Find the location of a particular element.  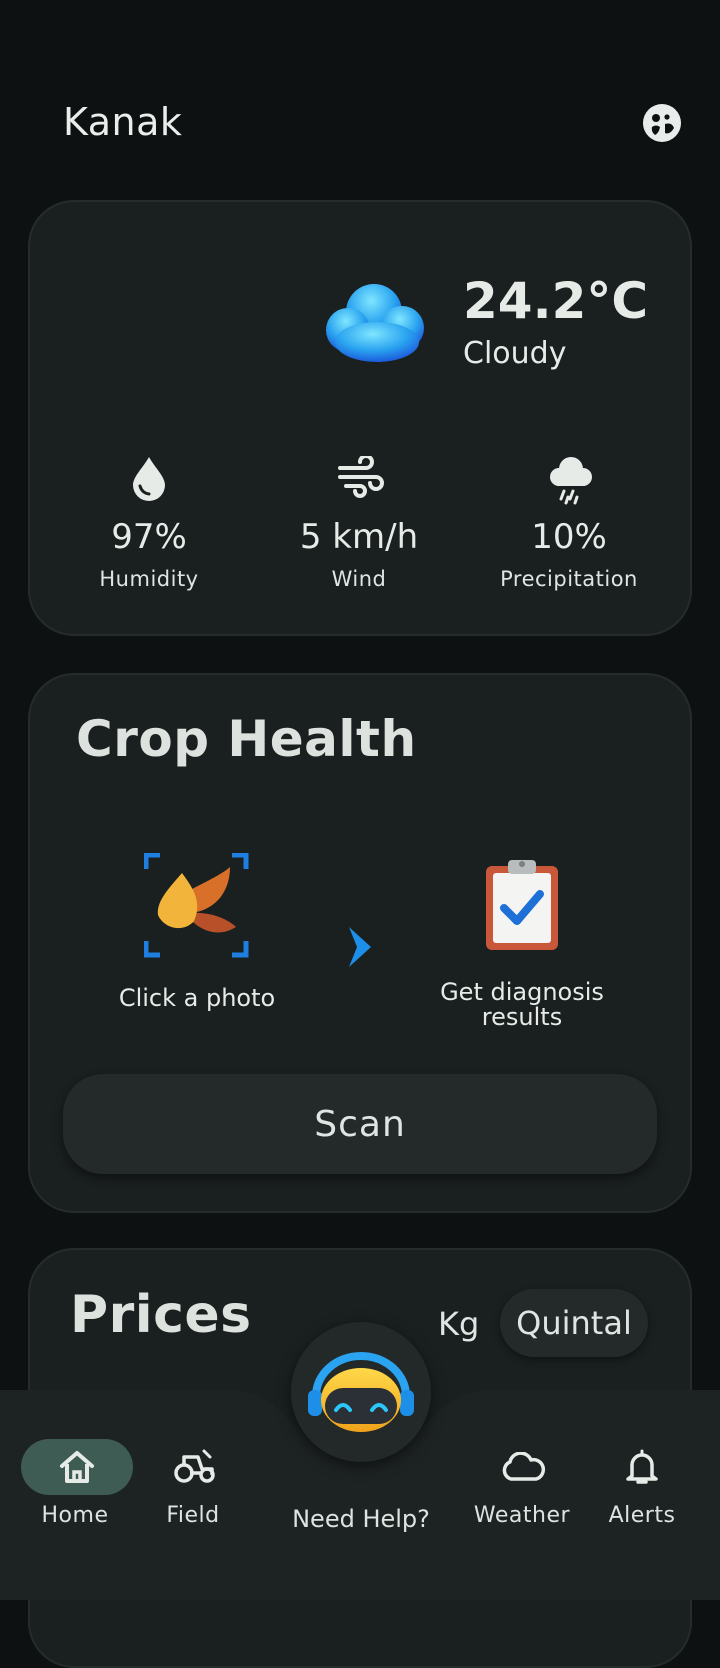

humidity-value: 97% is located at coordinates (149, 537).